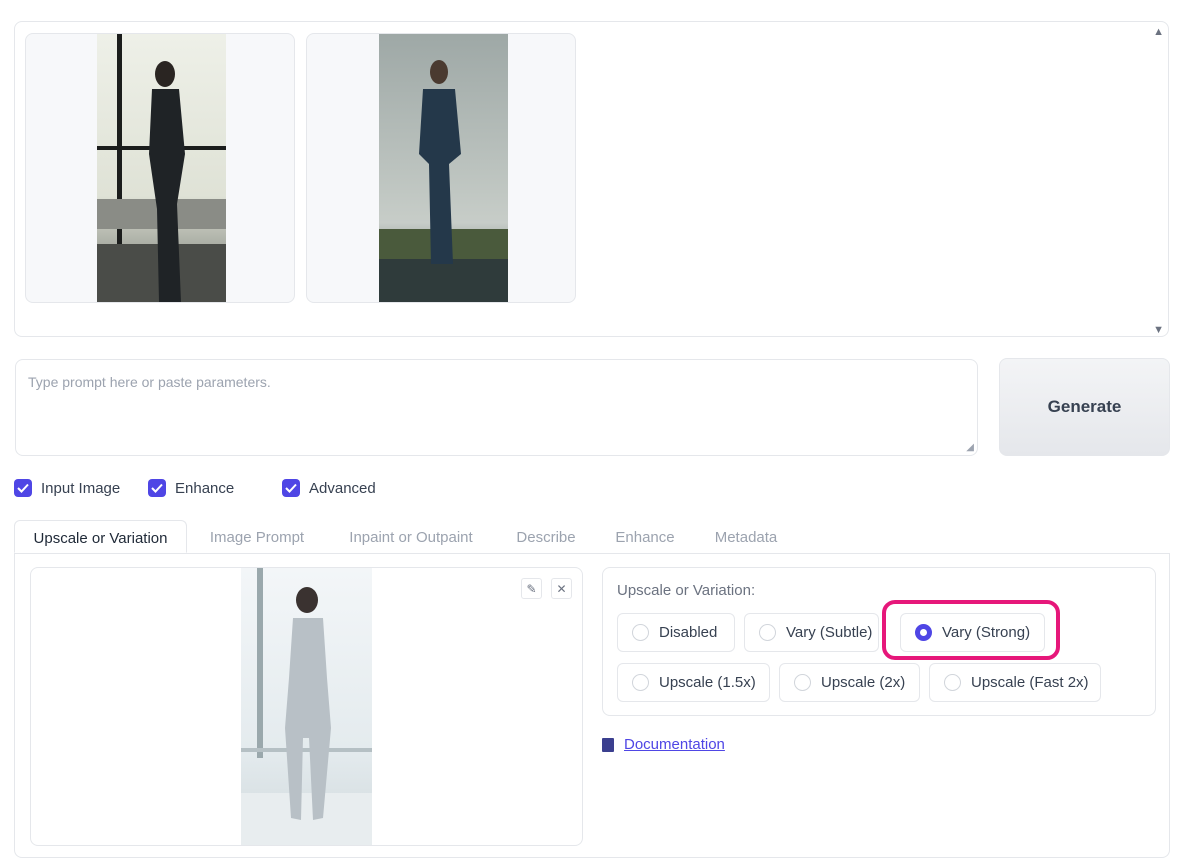  Describe the element at coordinates (707, 682) in the screenshot. I see `radio-label: Upscale (1.5x)` at that location.